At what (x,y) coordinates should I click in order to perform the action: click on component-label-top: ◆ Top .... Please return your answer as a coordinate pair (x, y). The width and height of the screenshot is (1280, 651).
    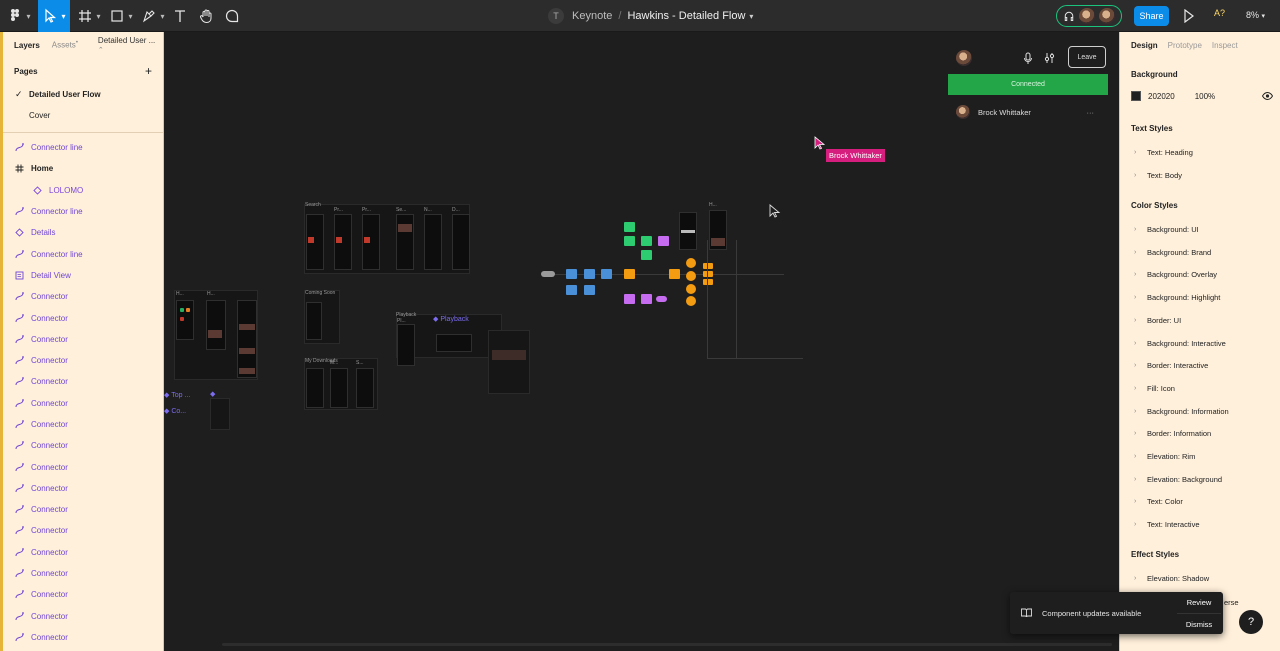
    Looking at the image, I should click on (177, 395).